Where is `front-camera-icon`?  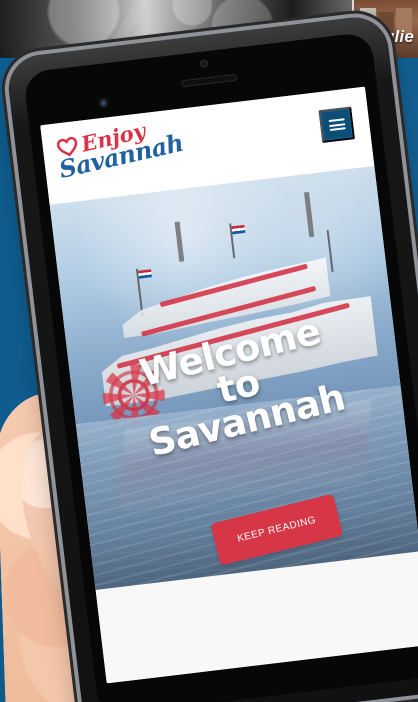 front-camera-icon is located at coordinates (103, 103).